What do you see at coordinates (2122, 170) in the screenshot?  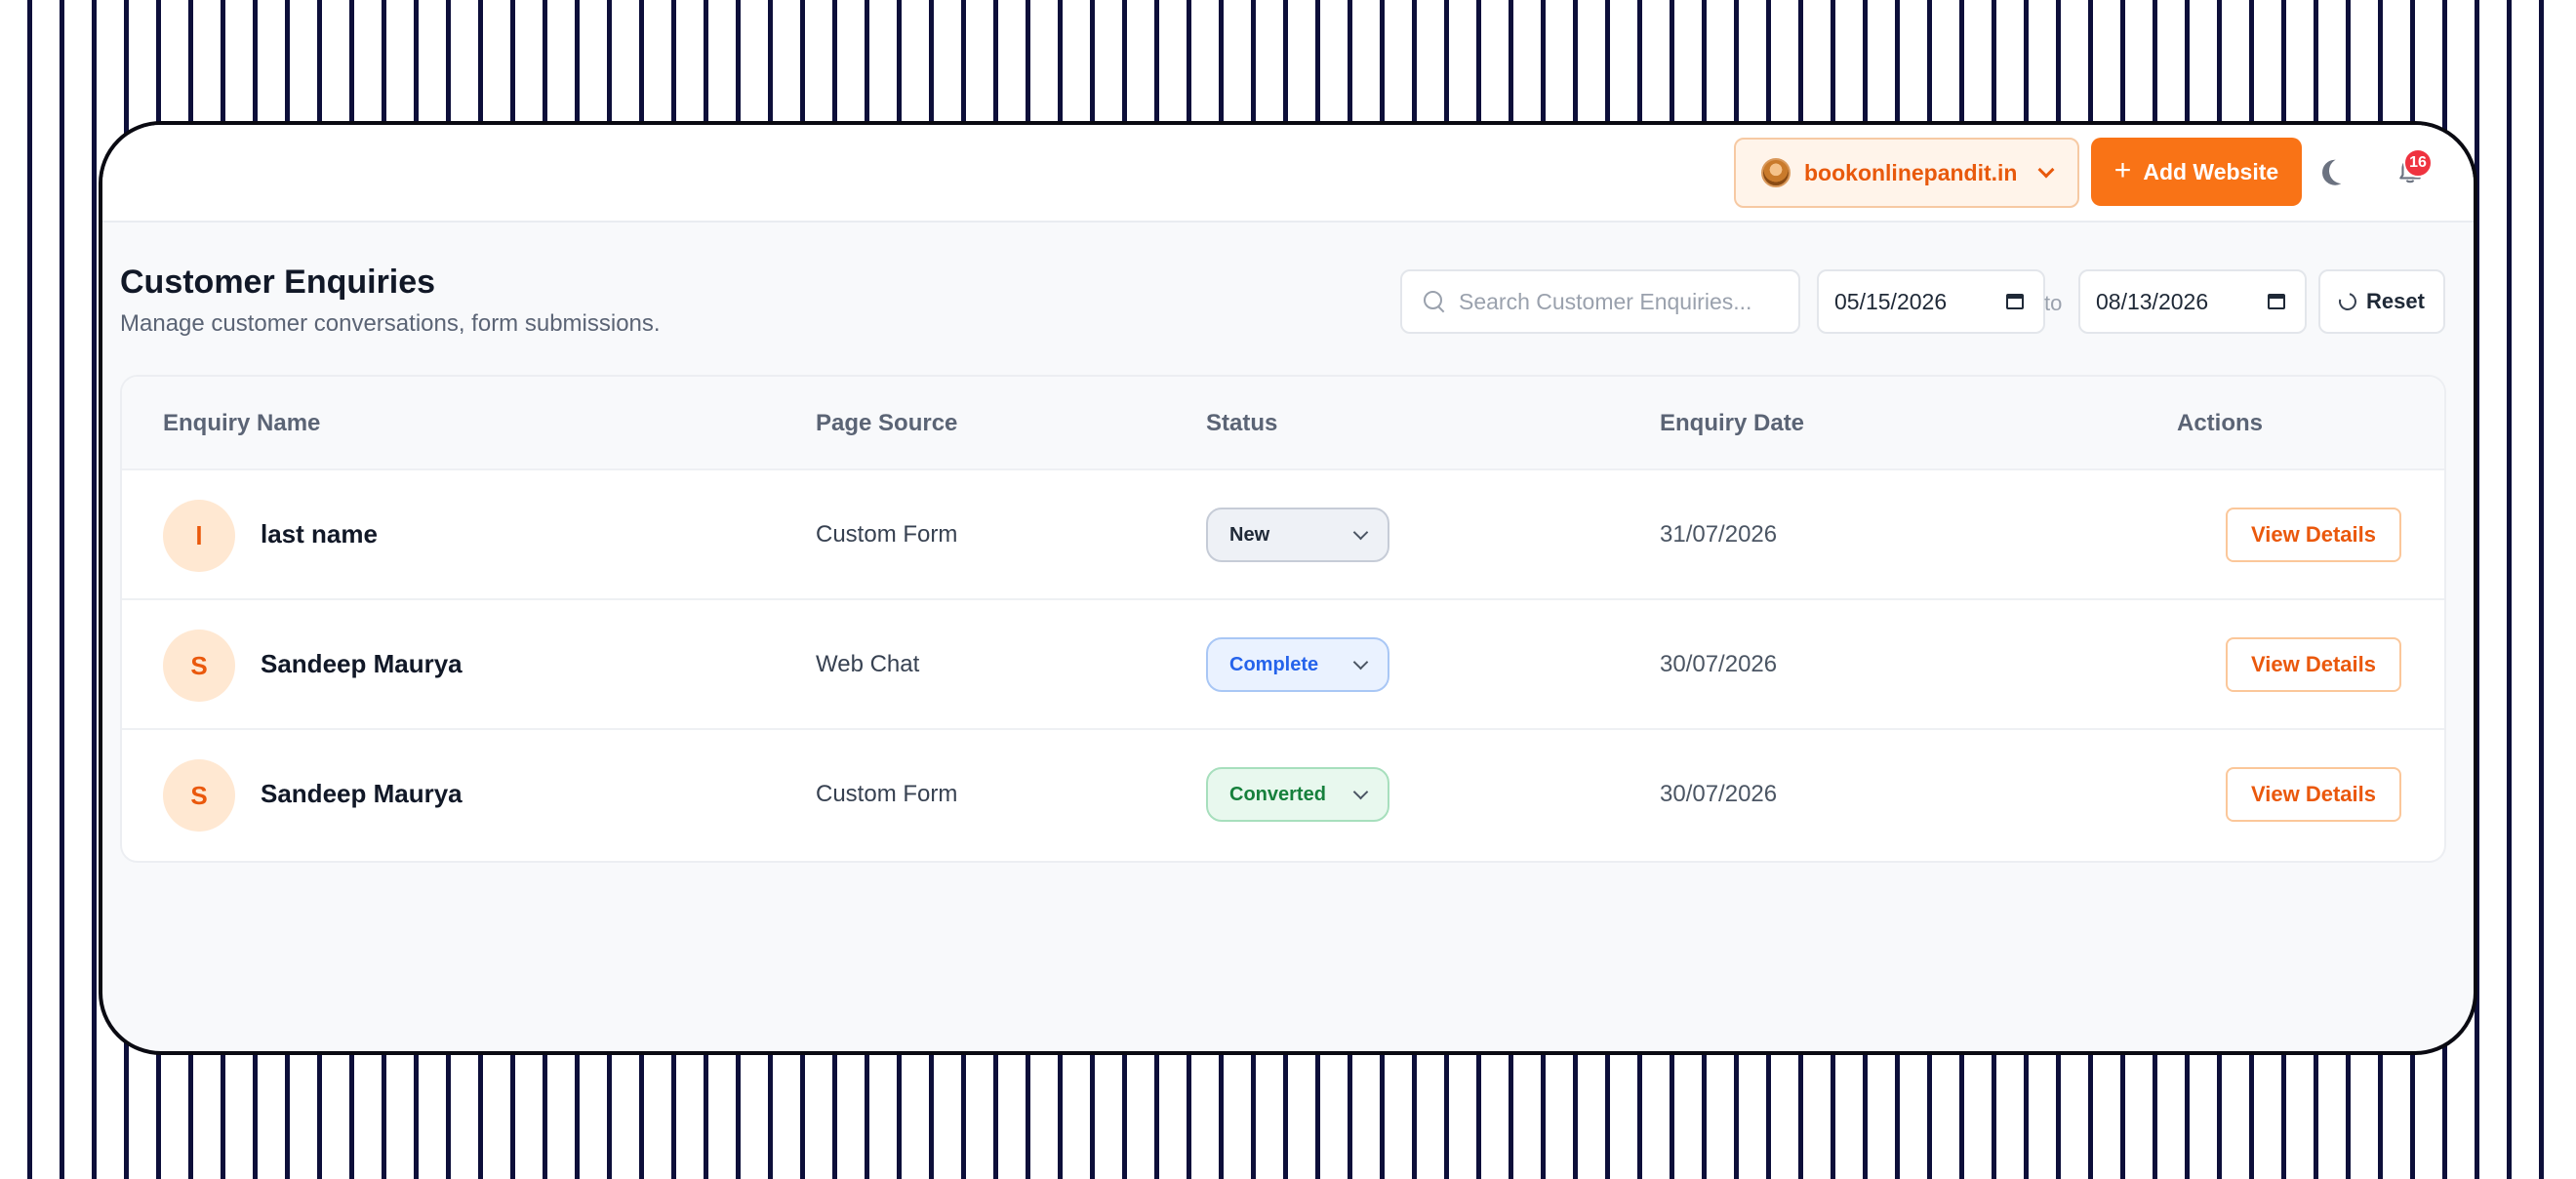 I see `plus-icon: +` at bounding box center [2122, 170].